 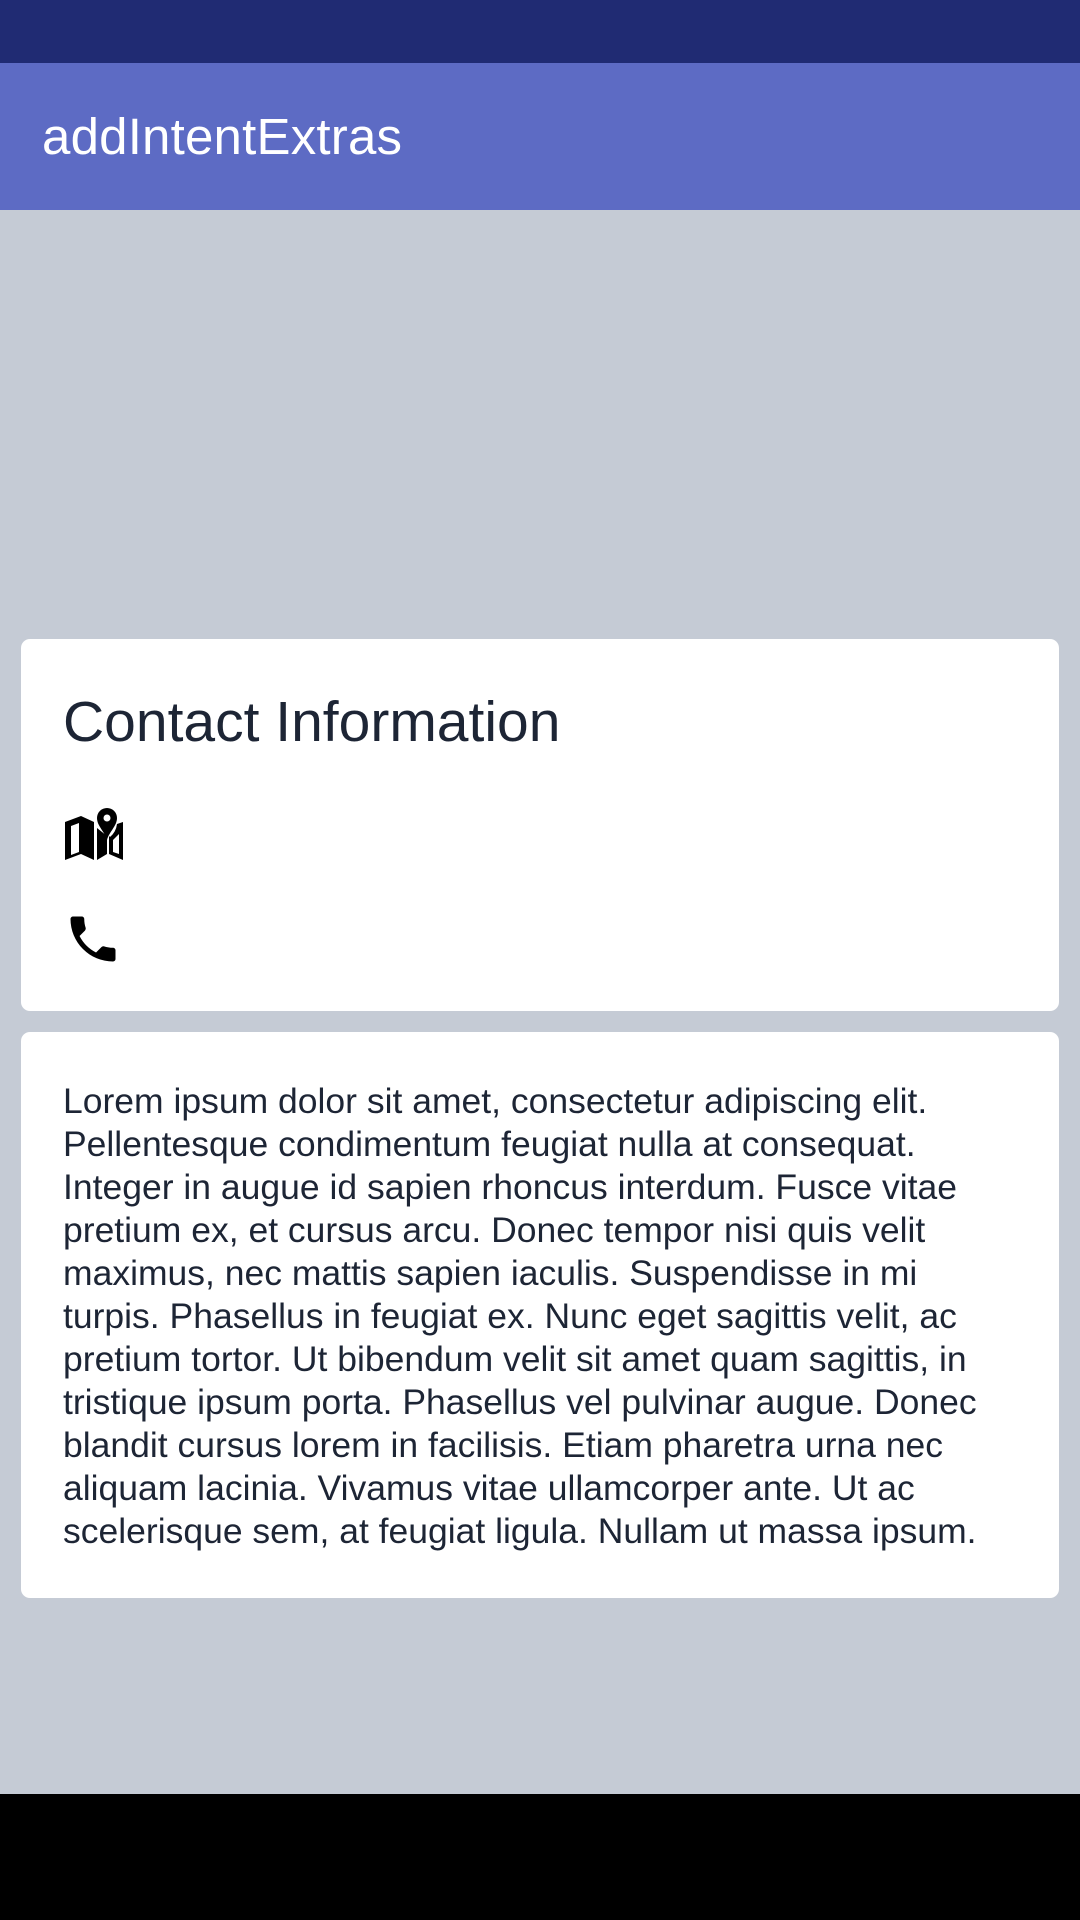 I want to click on app-bar: addIntentExtras, so click(x=540, y=136).